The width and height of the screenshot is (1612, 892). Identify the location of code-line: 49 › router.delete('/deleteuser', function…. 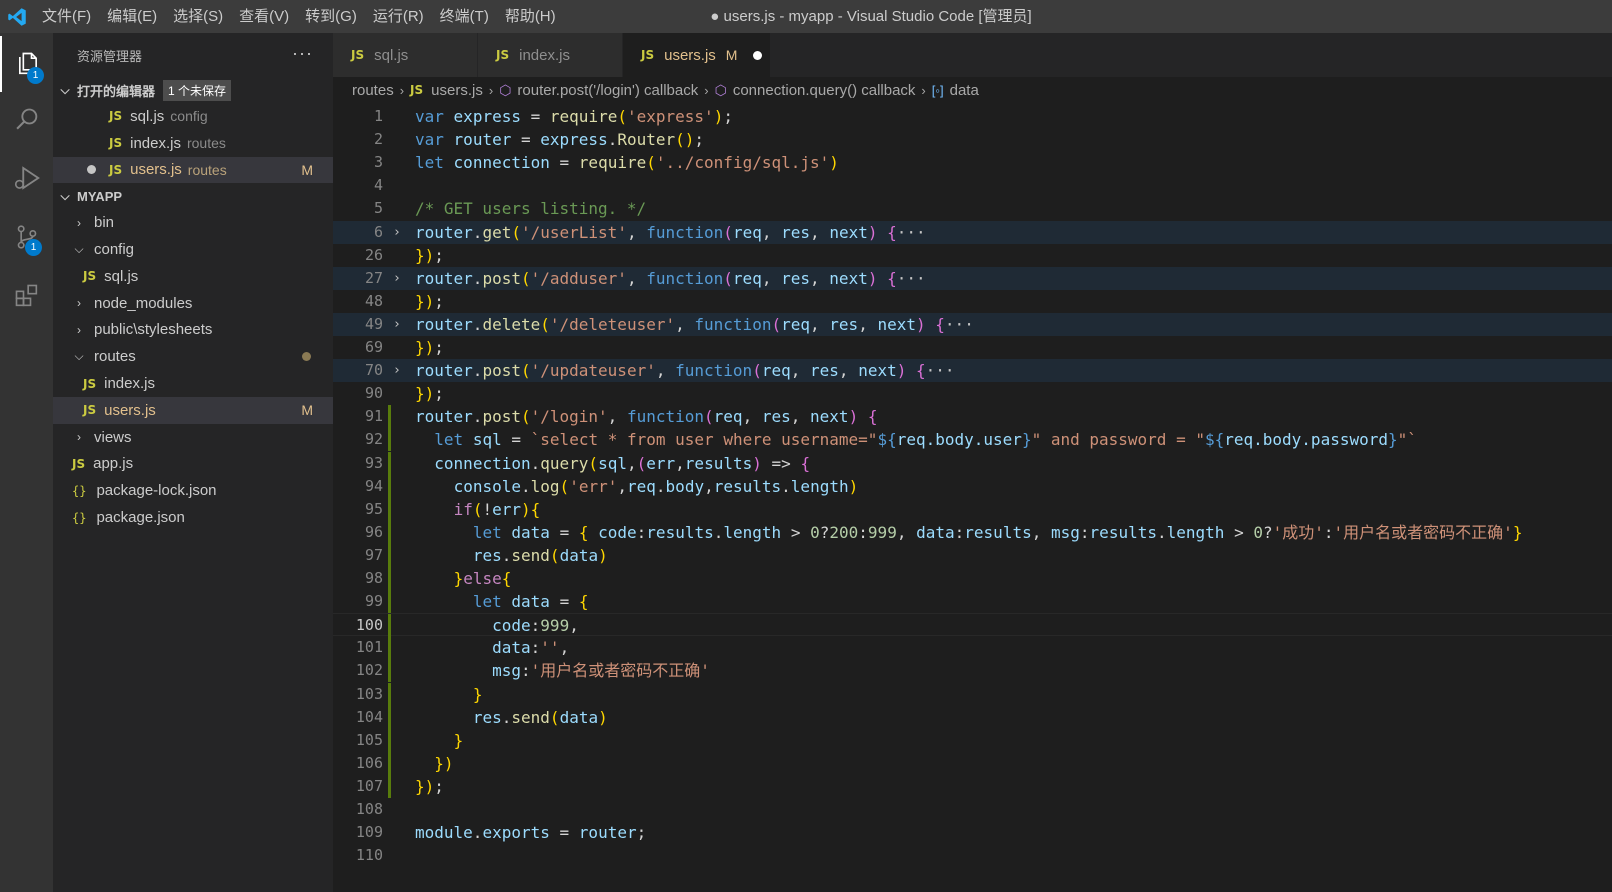
(972, 324).